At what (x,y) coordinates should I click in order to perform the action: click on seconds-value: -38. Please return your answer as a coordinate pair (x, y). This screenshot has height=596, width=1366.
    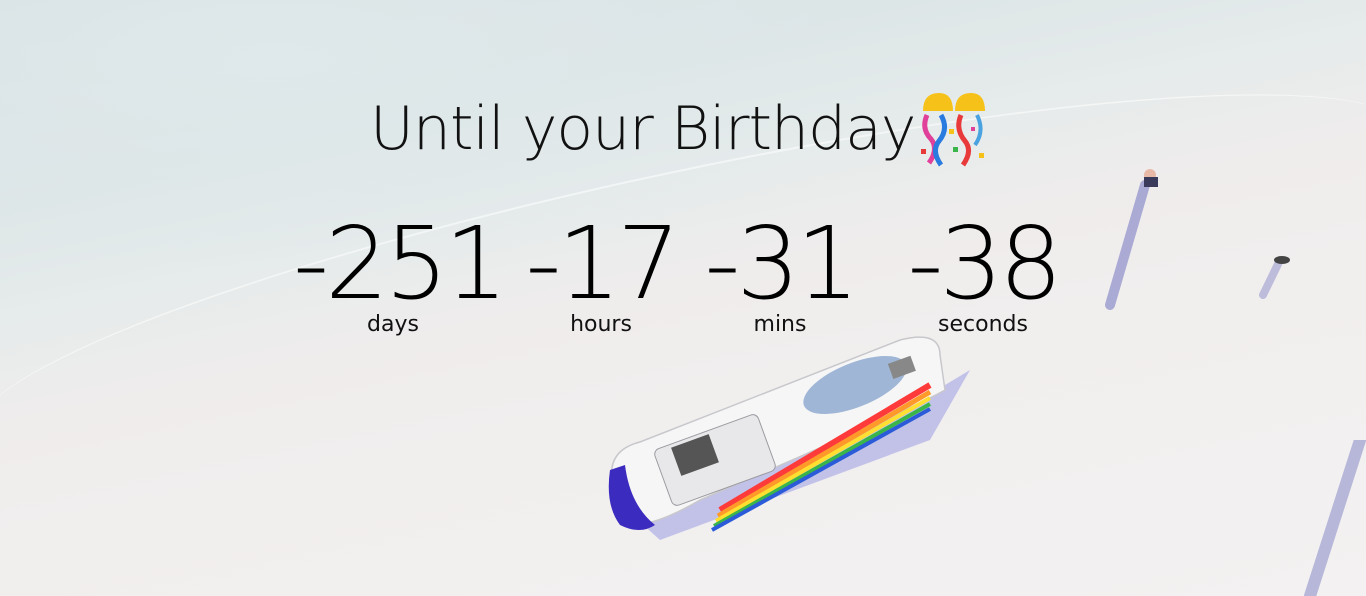
    Looking at the image, I should click on (984, 263).